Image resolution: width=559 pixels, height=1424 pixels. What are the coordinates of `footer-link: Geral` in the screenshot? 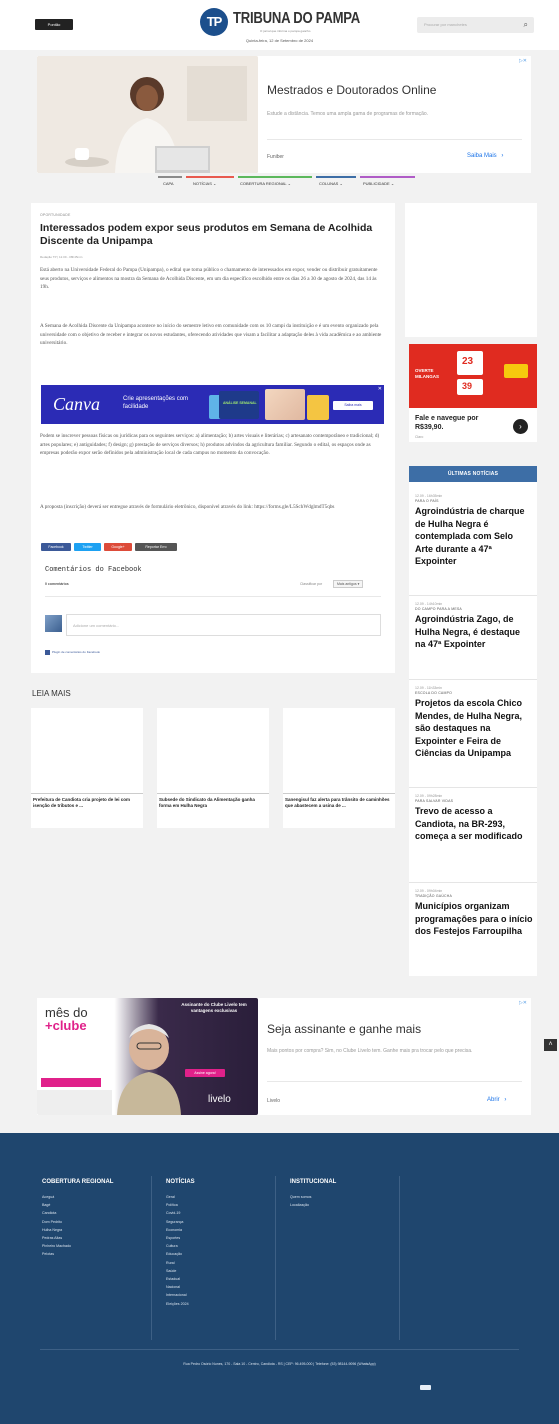 It's located at (177, 1197).